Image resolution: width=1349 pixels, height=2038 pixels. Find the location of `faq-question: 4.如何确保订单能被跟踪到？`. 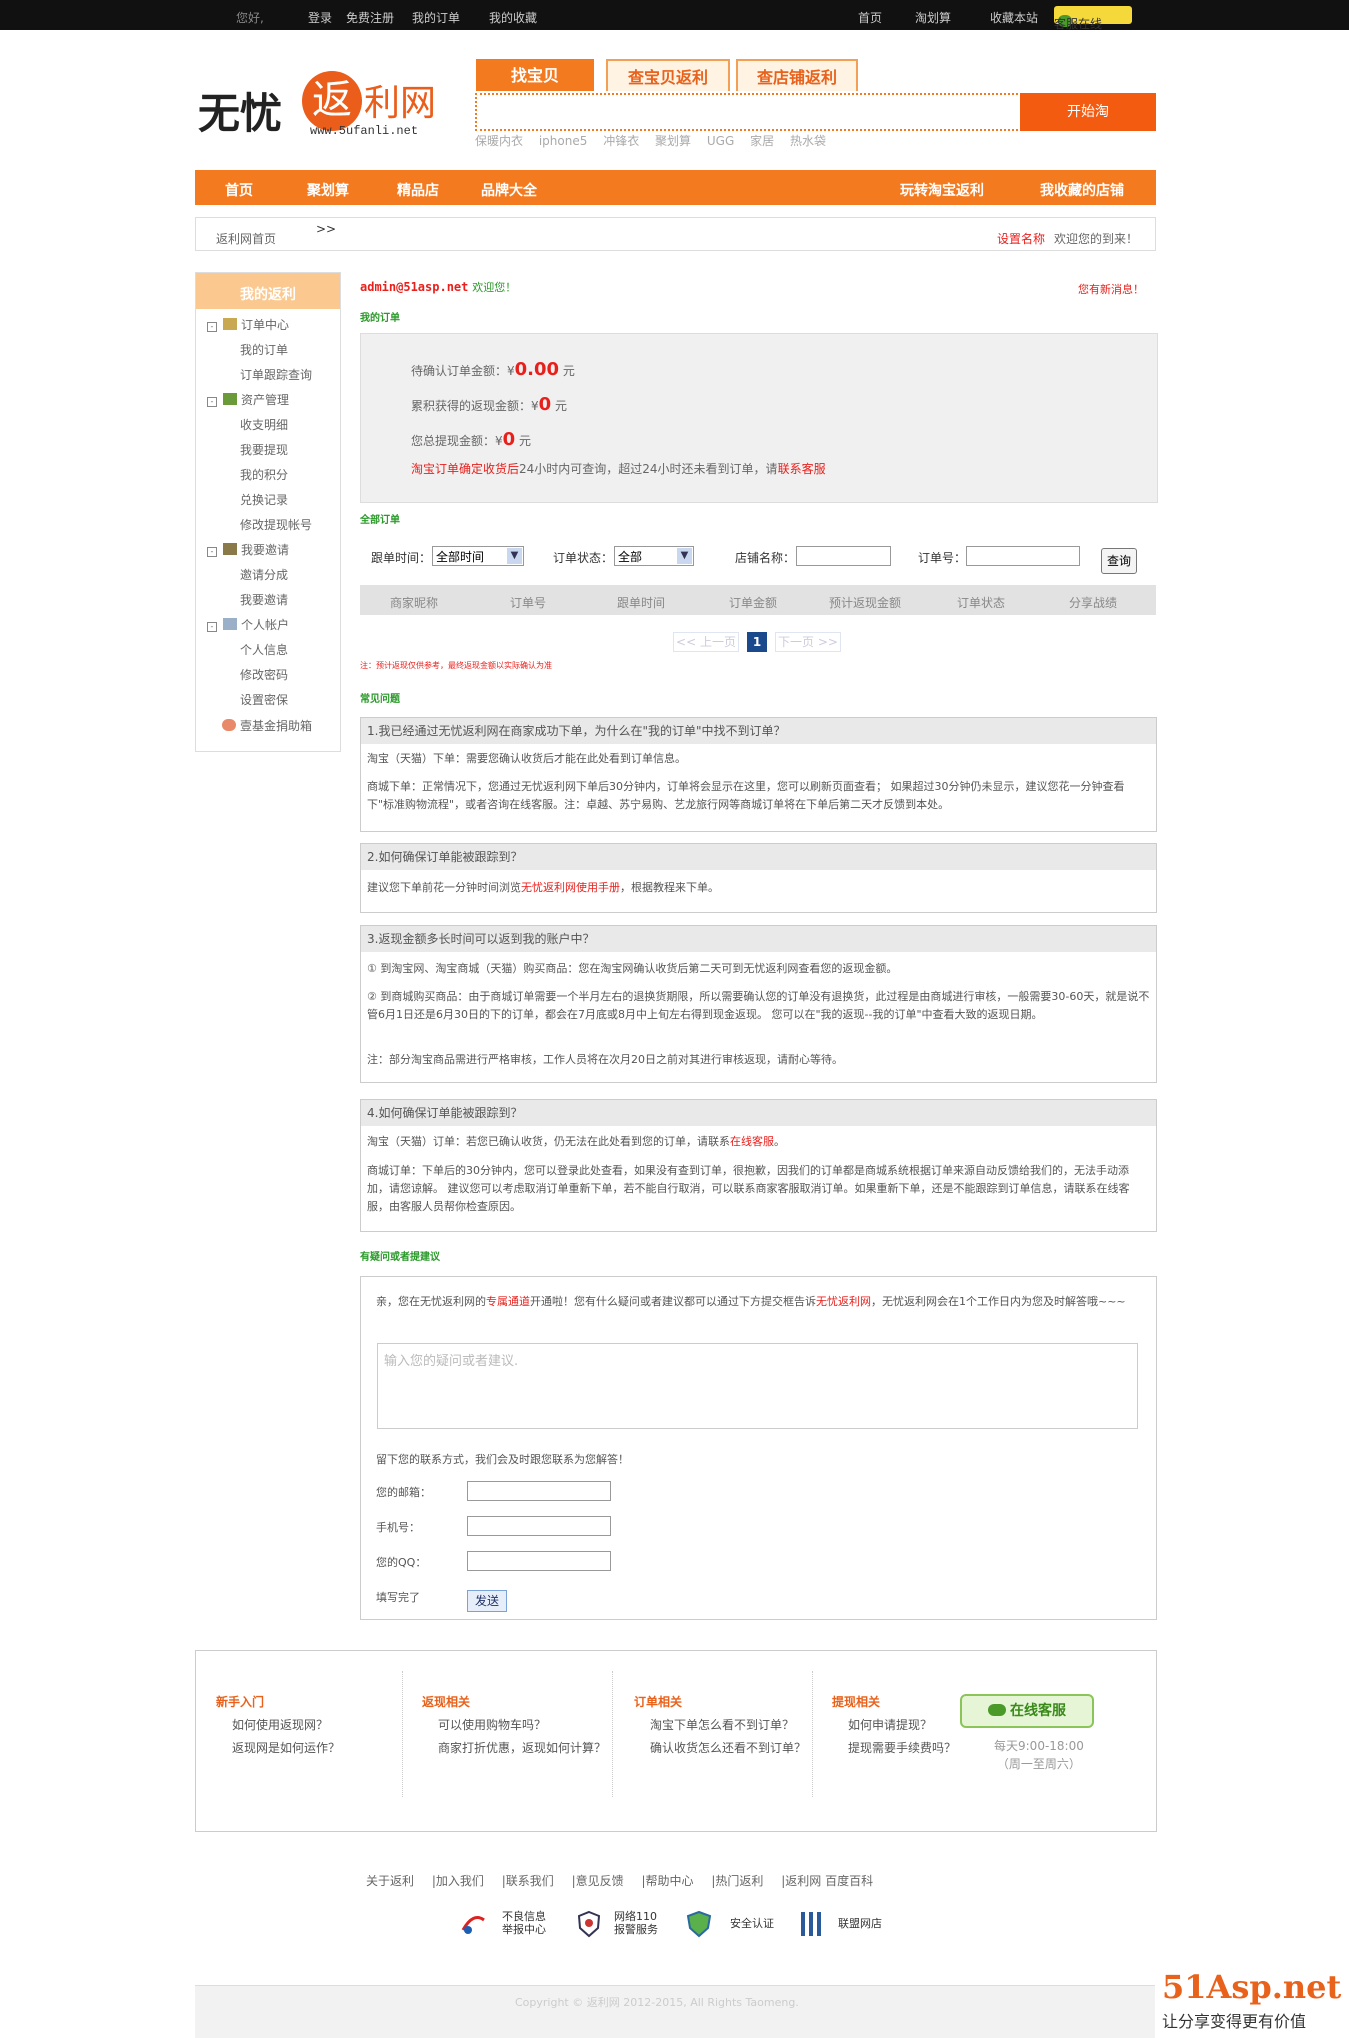

faq-question: 4.如何确保订单能被跟踪到？ is located at coordinates (758, 1113).